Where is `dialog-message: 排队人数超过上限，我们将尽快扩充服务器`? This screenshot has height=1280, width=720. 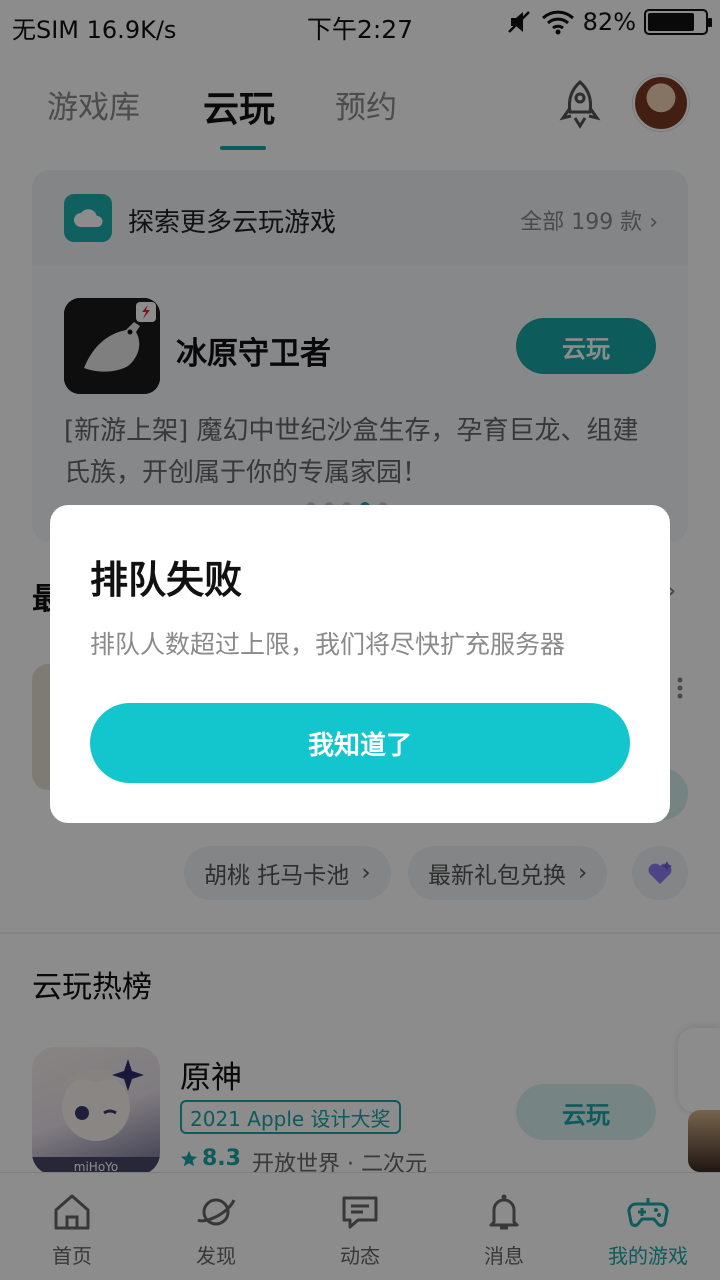
dialog-message: 排队人数超过上限，我们将尽快扩充服务器 is located at coordinates (328, 644).